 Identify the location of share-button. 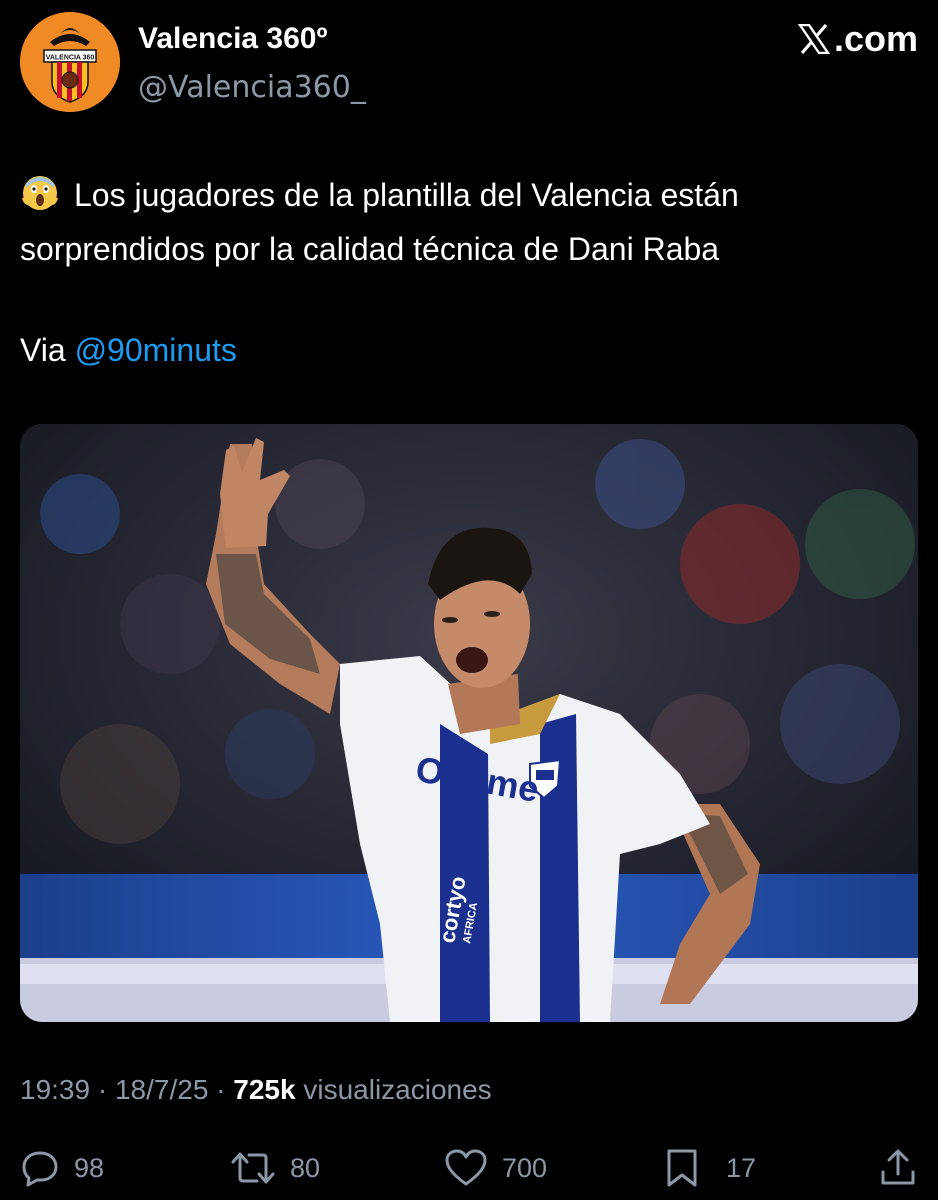
(898, 1168).